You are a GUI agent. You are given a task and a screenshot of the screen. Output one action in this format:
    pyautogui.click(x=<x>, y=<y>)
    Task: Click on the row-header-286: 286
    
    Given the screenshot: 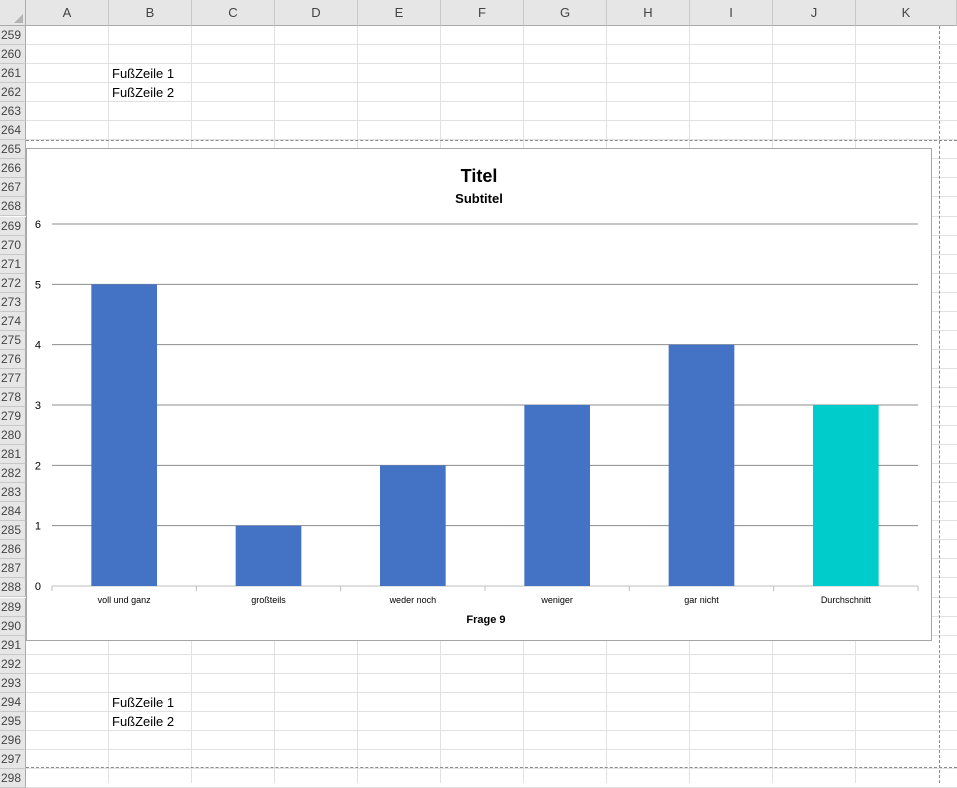 What is the action you would take?
    pyautogui.click(x=13, y=550)
    